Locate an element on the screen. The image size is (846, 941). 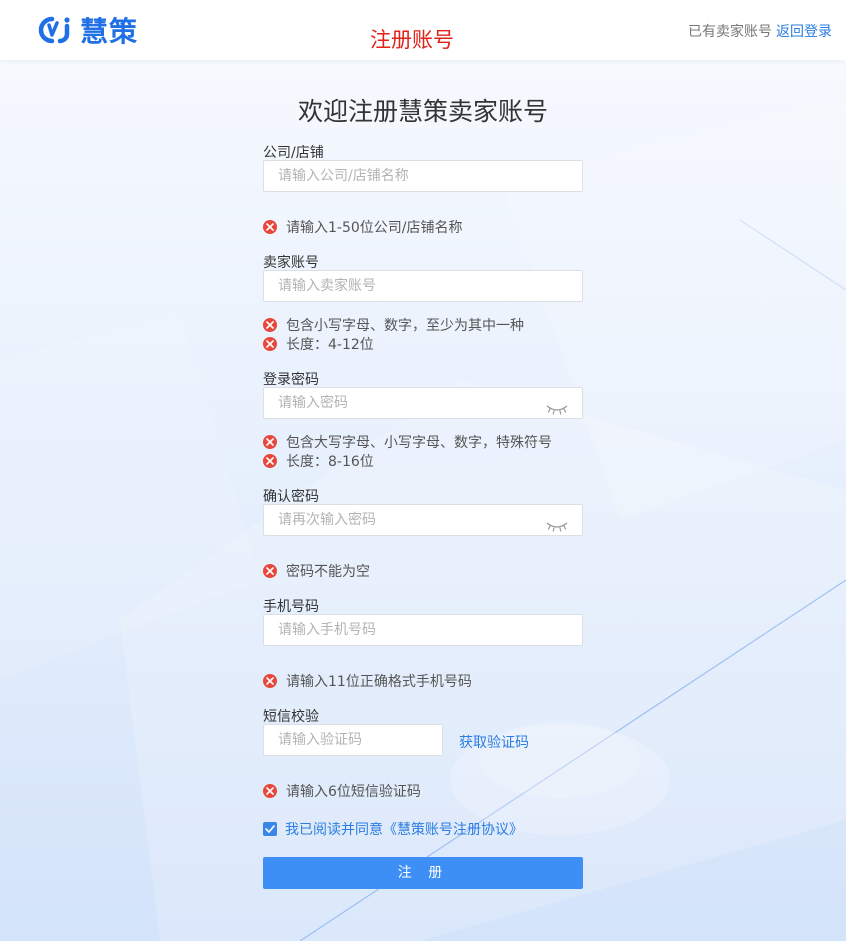
logo: 慧策 is located at coordinates (87, 30).